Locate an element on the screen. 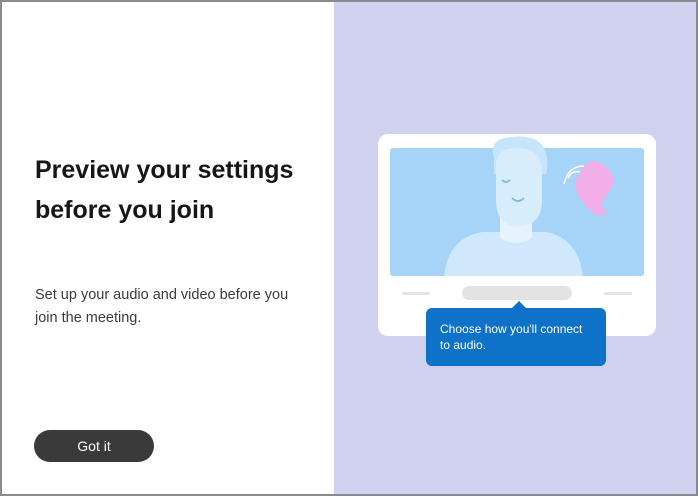 This screenshot has height=496, width=698. audio-tooltip: Choose how you'll connect to audio. is located at coordinates (516, 333).